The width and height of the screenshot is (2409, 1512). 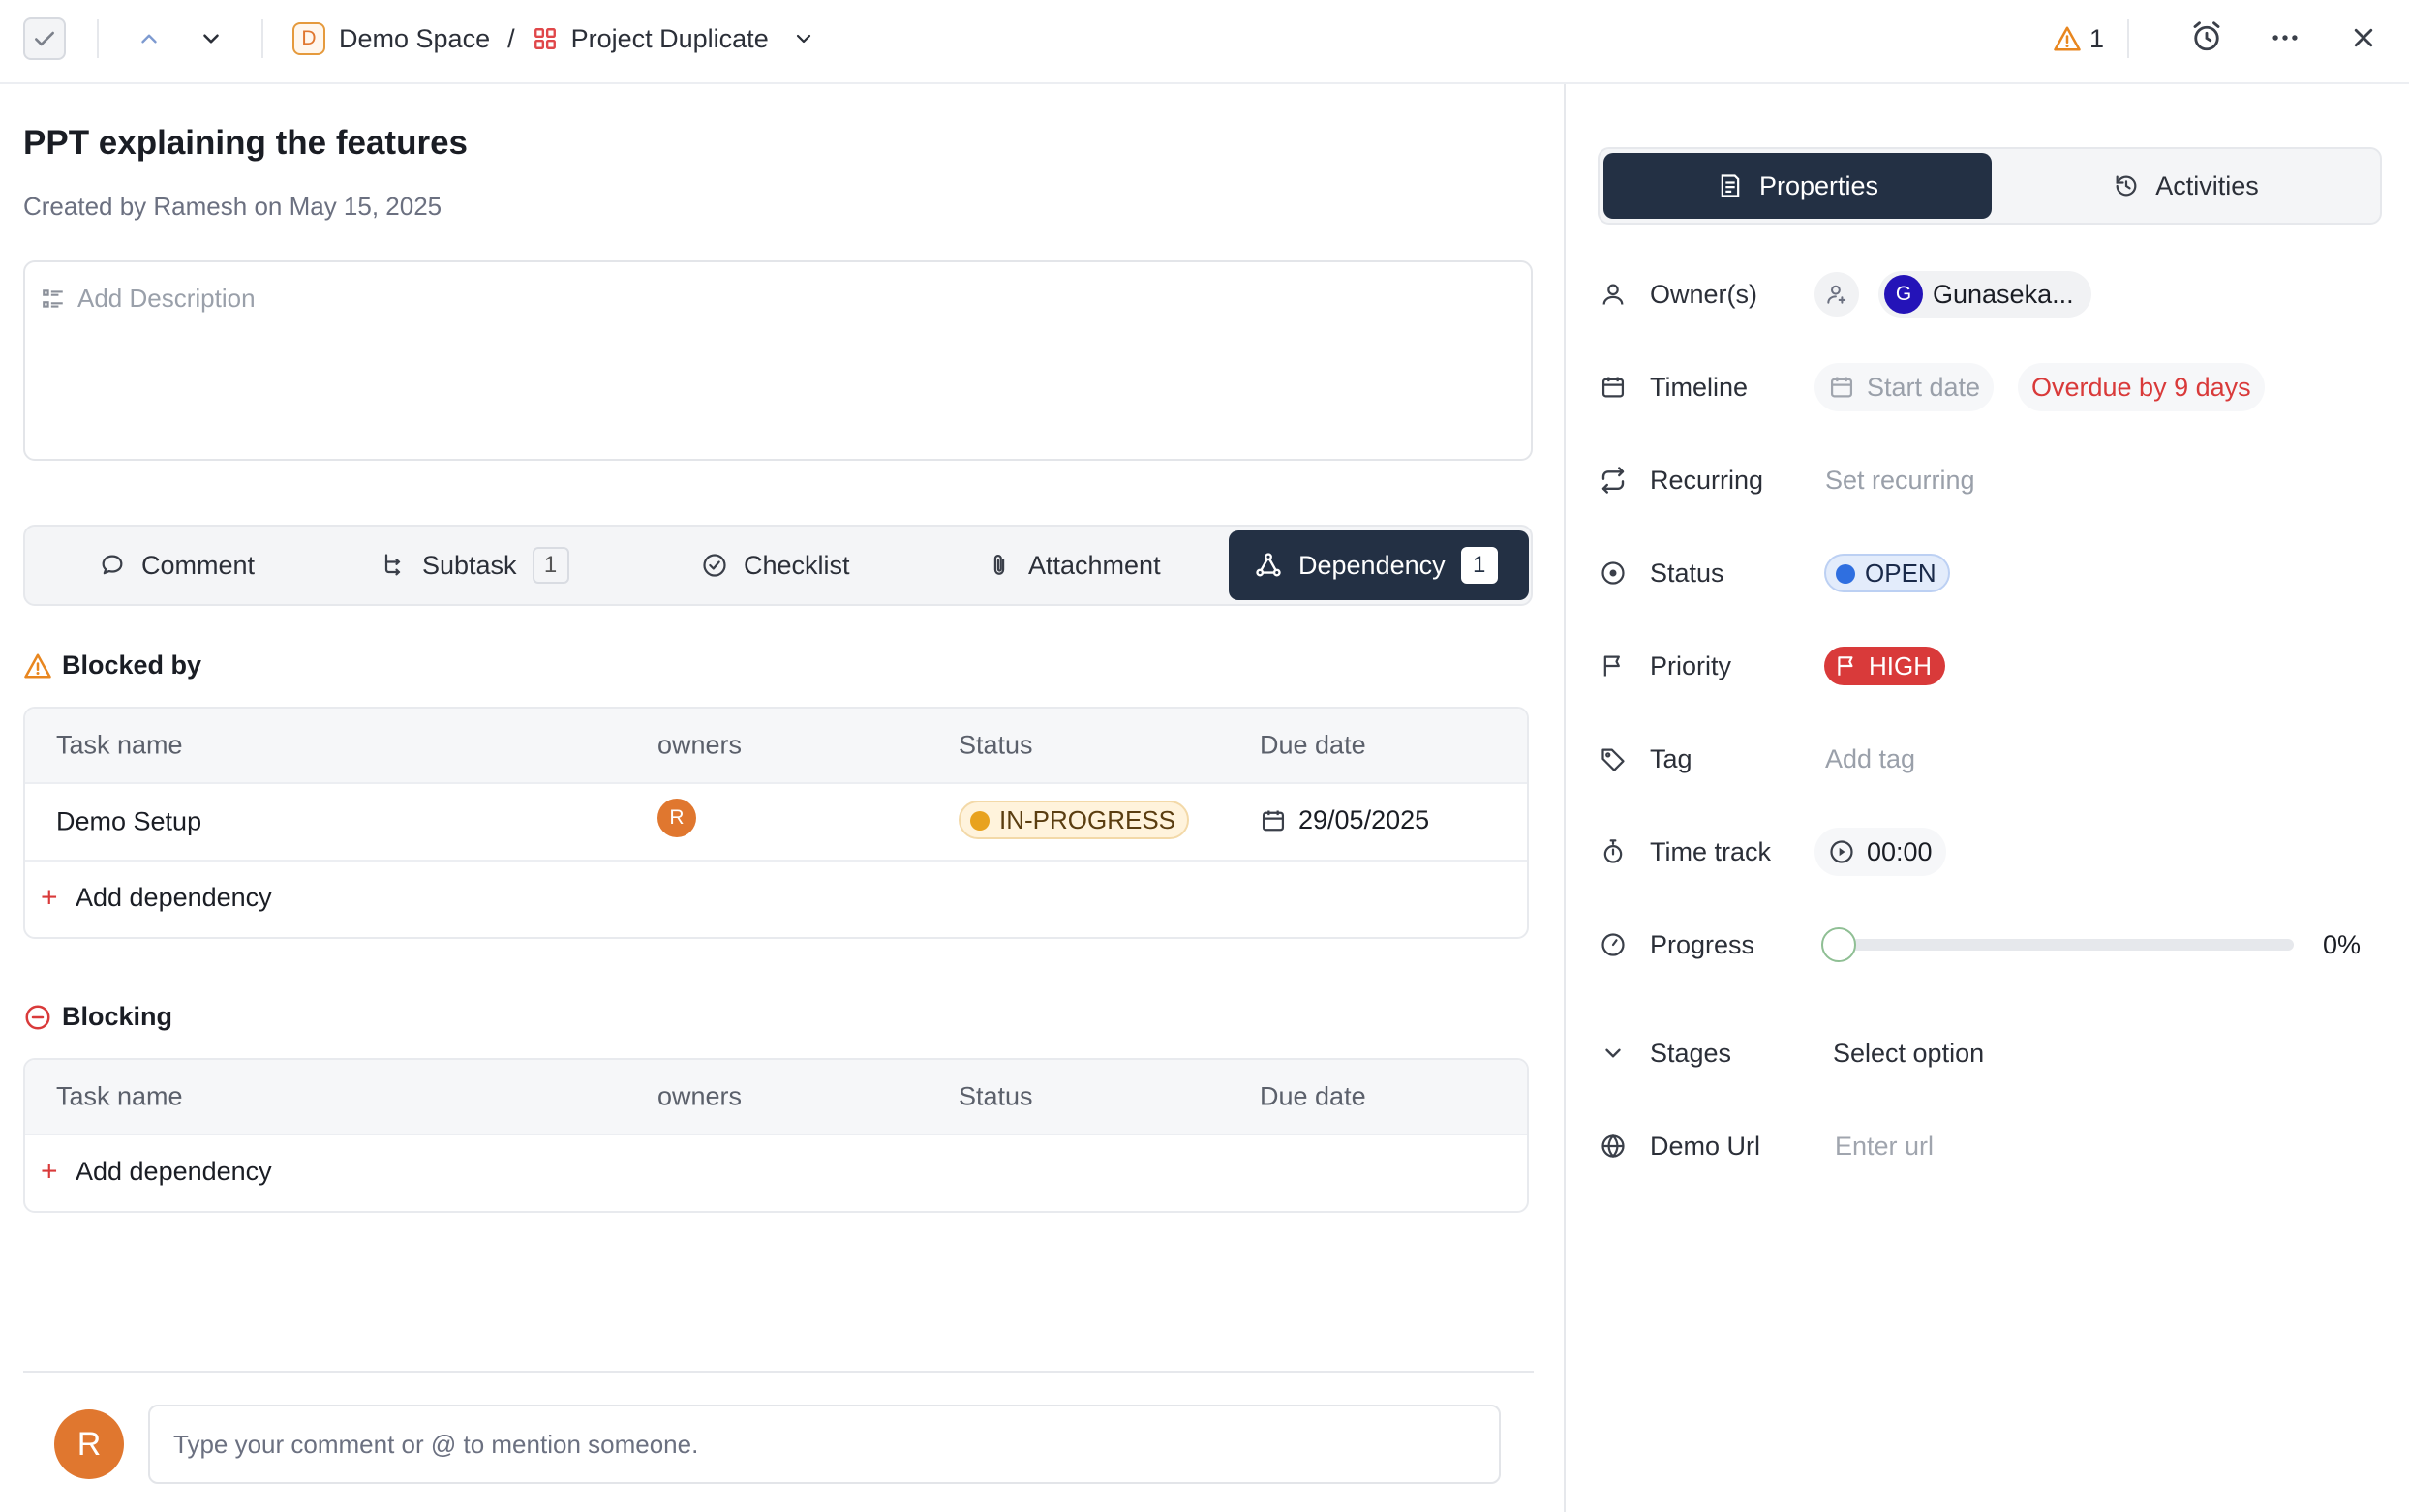 I want to click on task-title: PPT explaining the features, so click(x=245, y=143).